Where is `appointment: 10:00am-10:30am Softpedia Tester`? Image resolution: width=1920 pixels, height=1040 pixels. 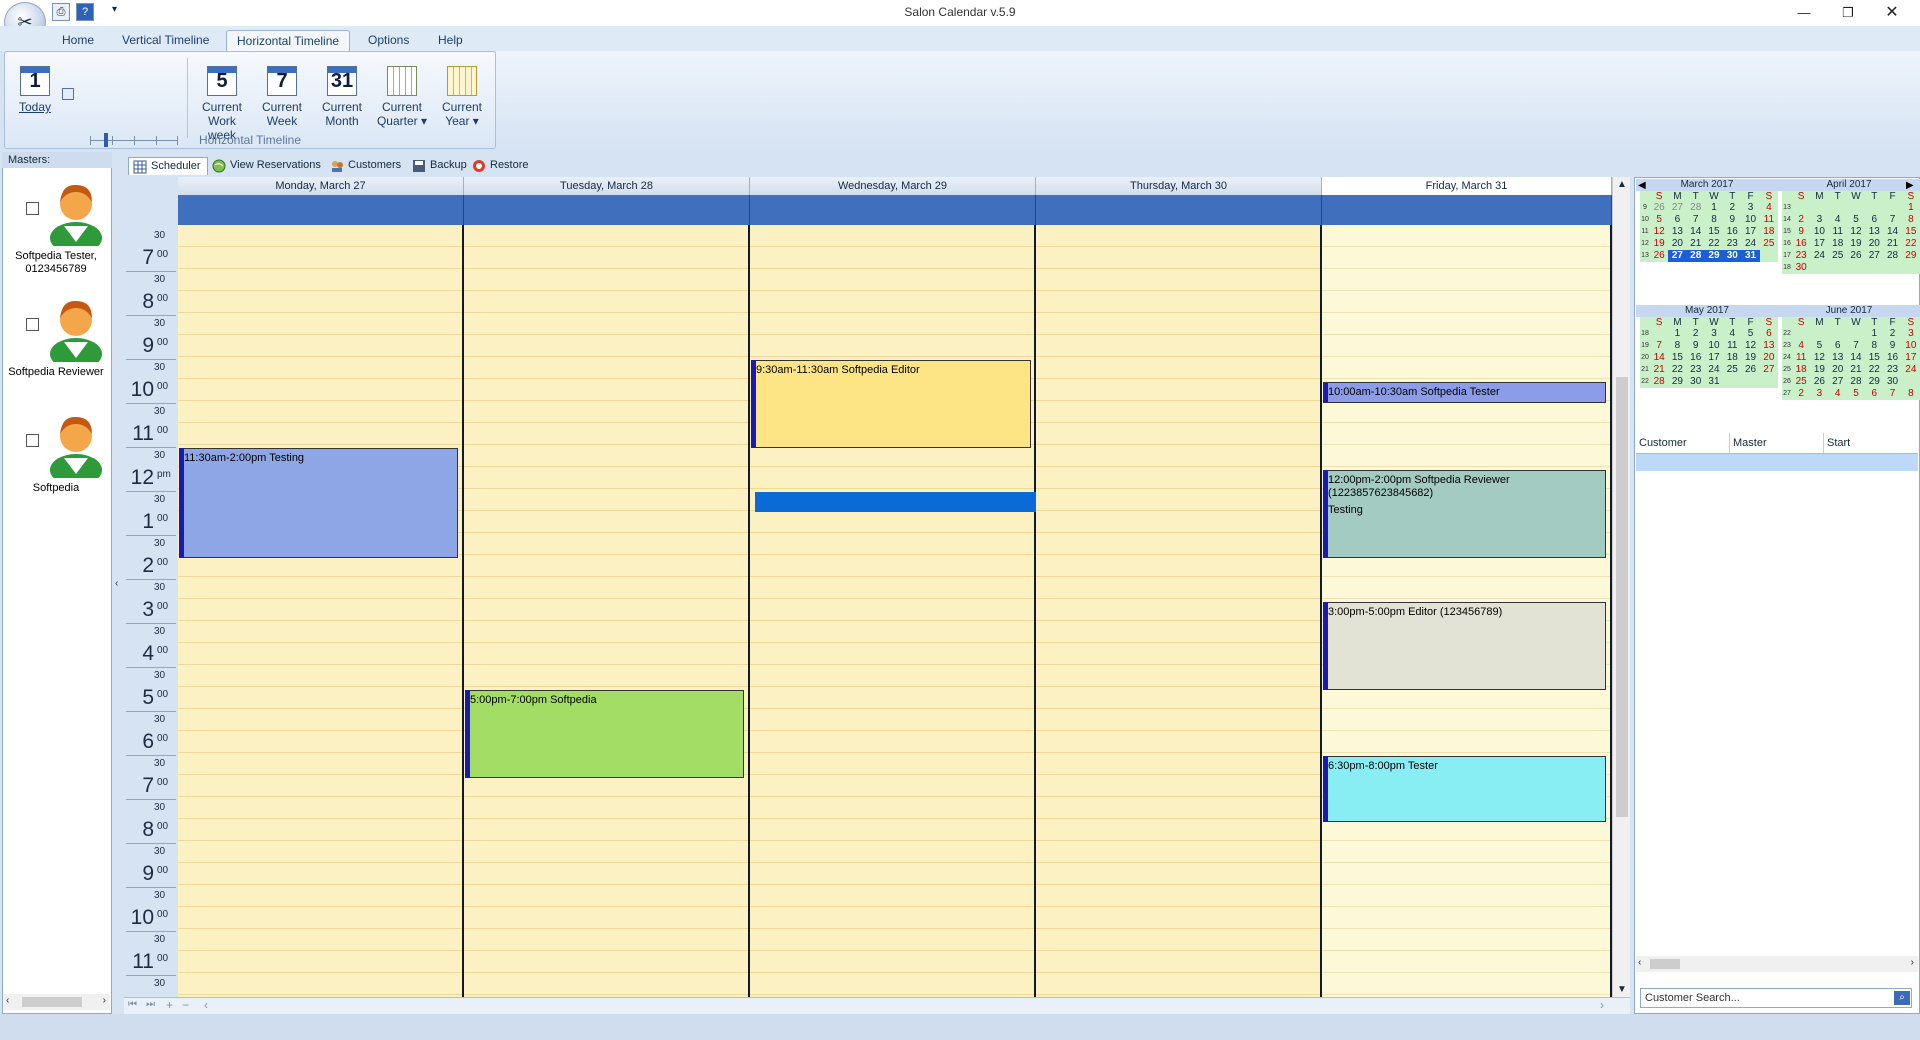 appointment: 10:00am-10:30am Softpedia Tester is located at coordinates (1464, 392).